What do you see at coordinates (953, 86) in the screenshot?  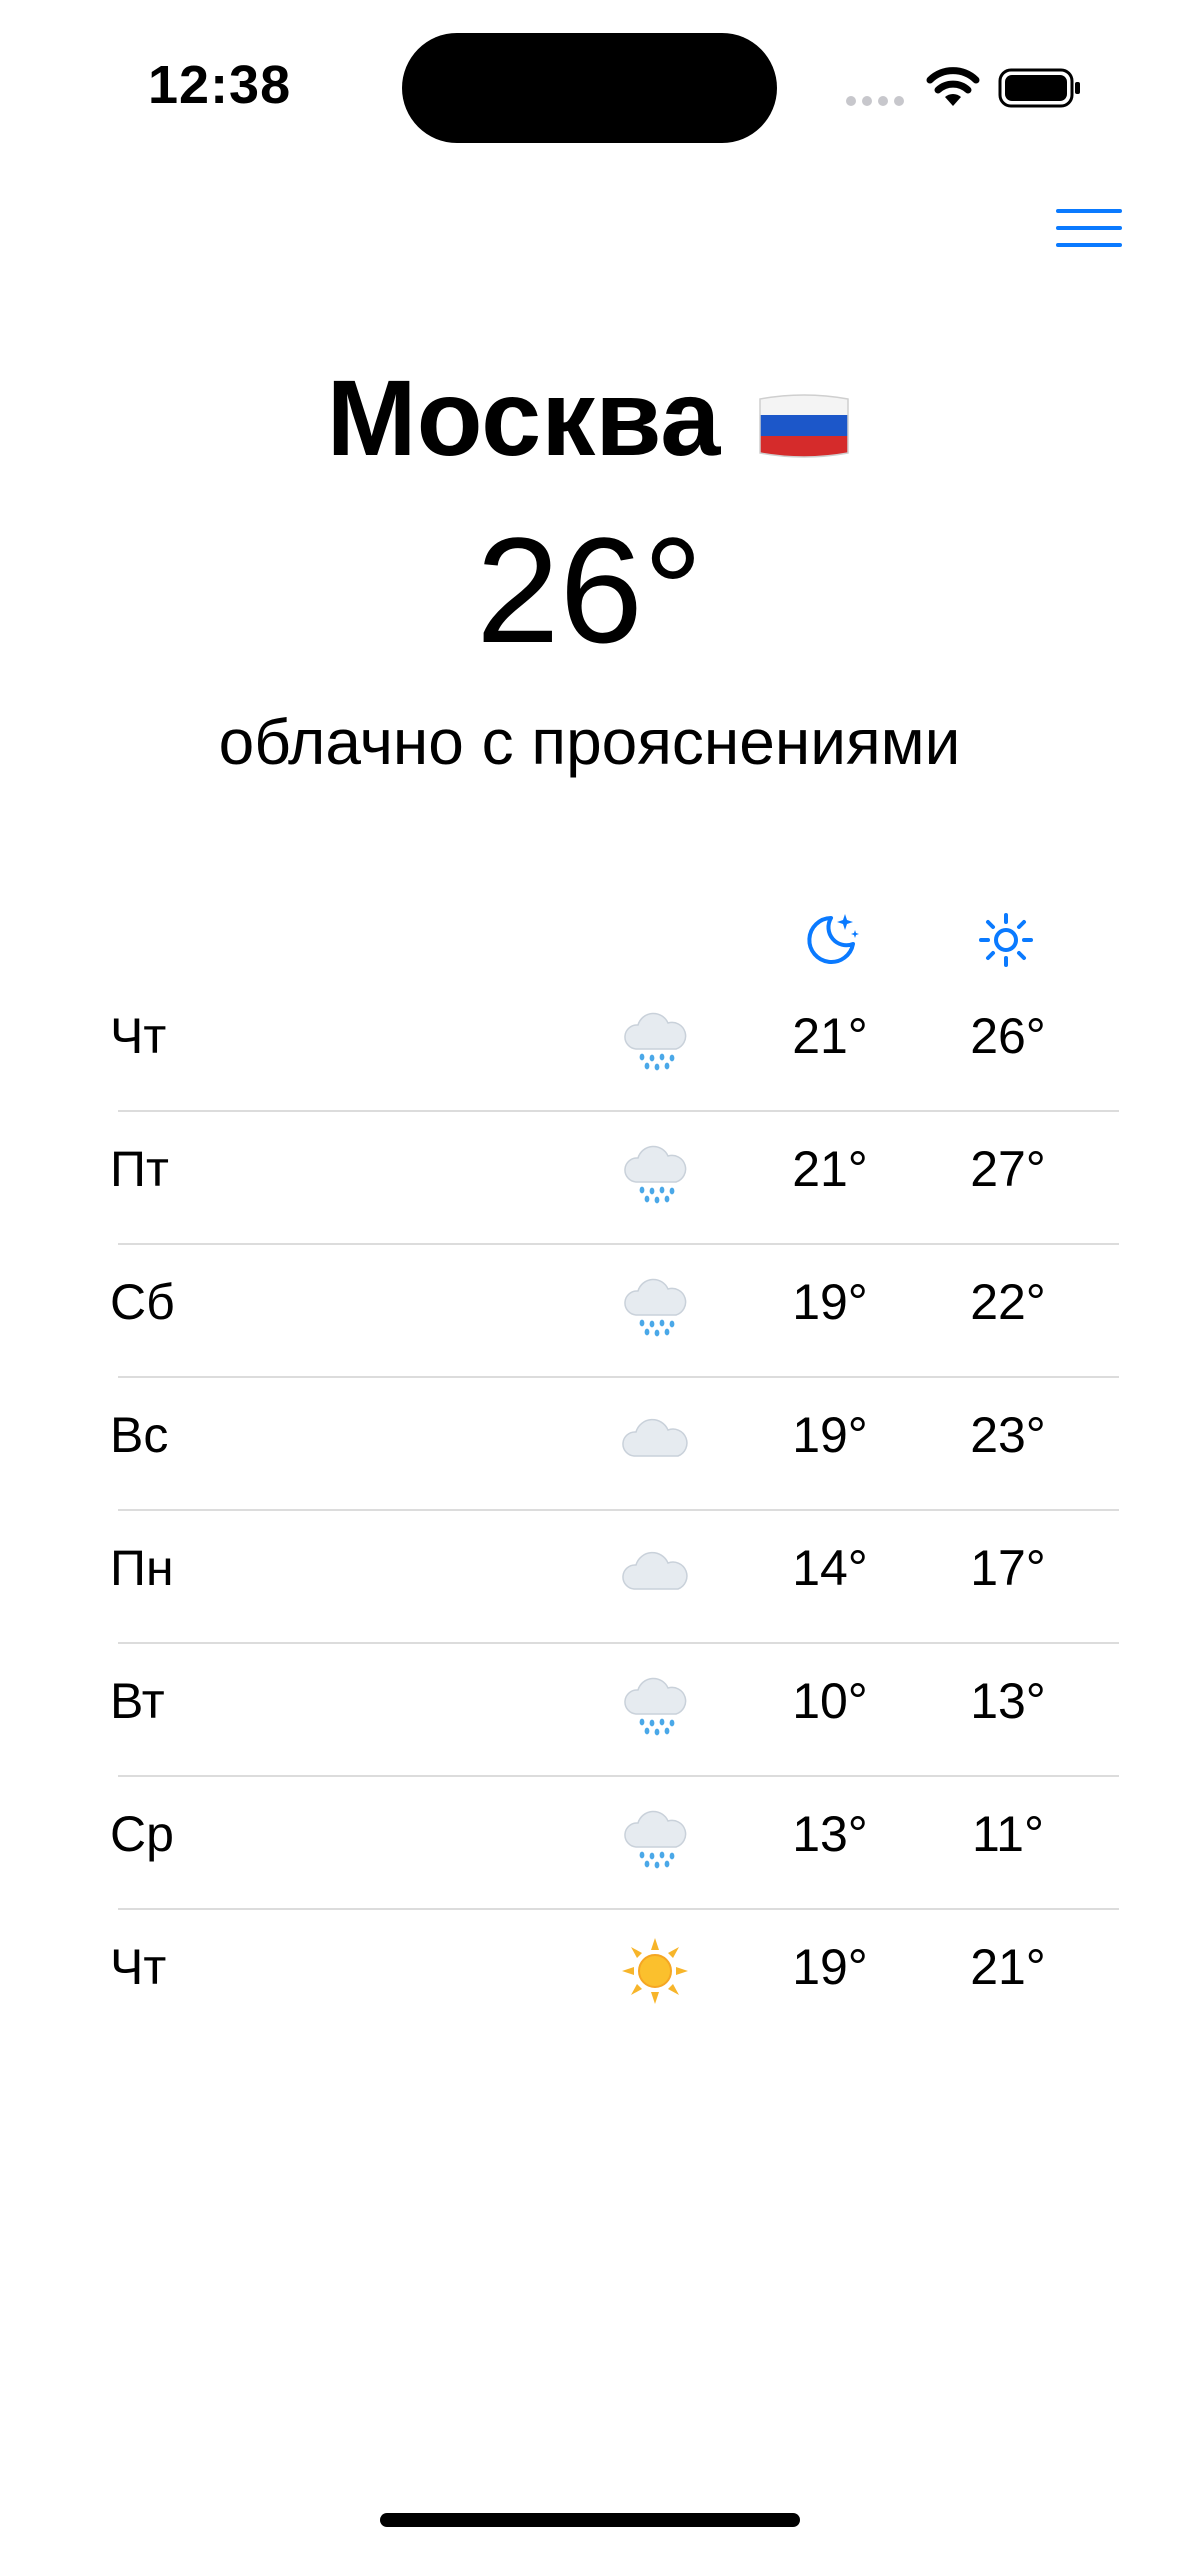 I see `wifi-icon` at bounding box center [953, 86].